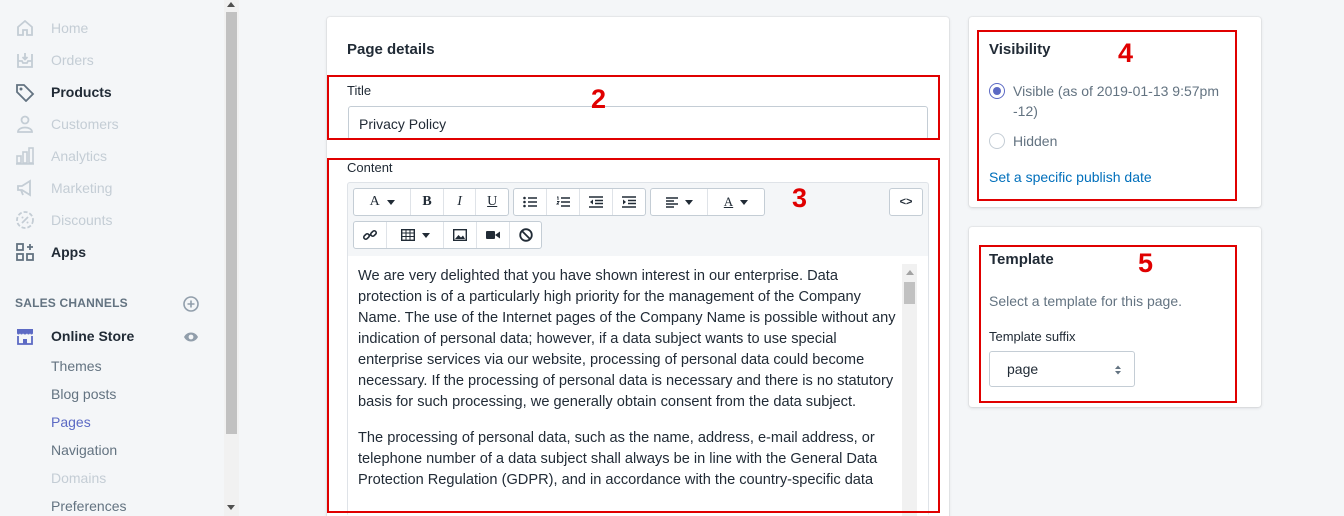 This screenshot has height=516, width=1344. What do you see at coordinates (1126, 53) in the screenshot?
I see `annotation-number: 4` at bounding box center [1126, 53].